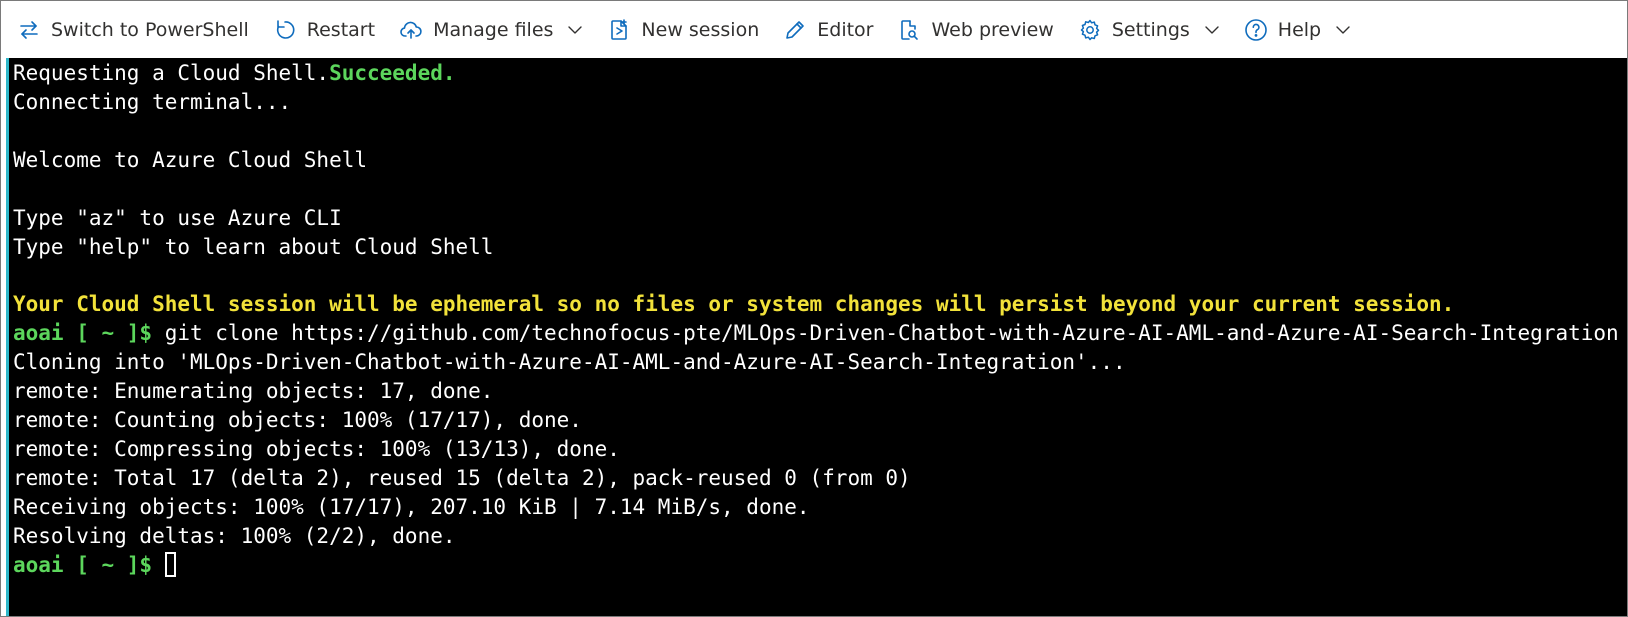  What do you see at coordinates (493, 29) in the screenshot?
I see `manage-files-label: Manage files` at bounding box center [493, 29].